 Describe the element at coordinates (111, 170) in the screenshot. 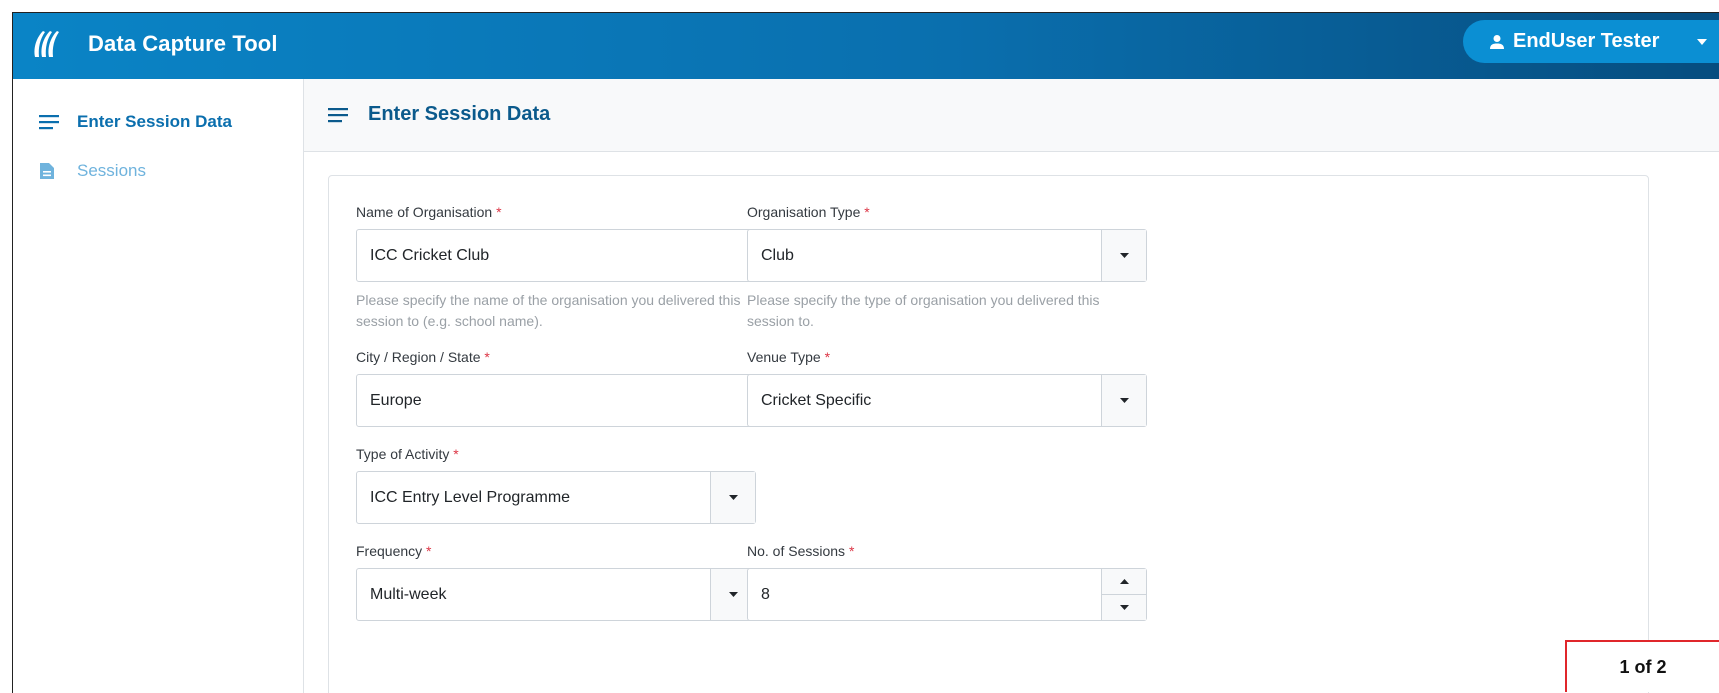

I see `sidebar-item-label: Sessions` at that location.